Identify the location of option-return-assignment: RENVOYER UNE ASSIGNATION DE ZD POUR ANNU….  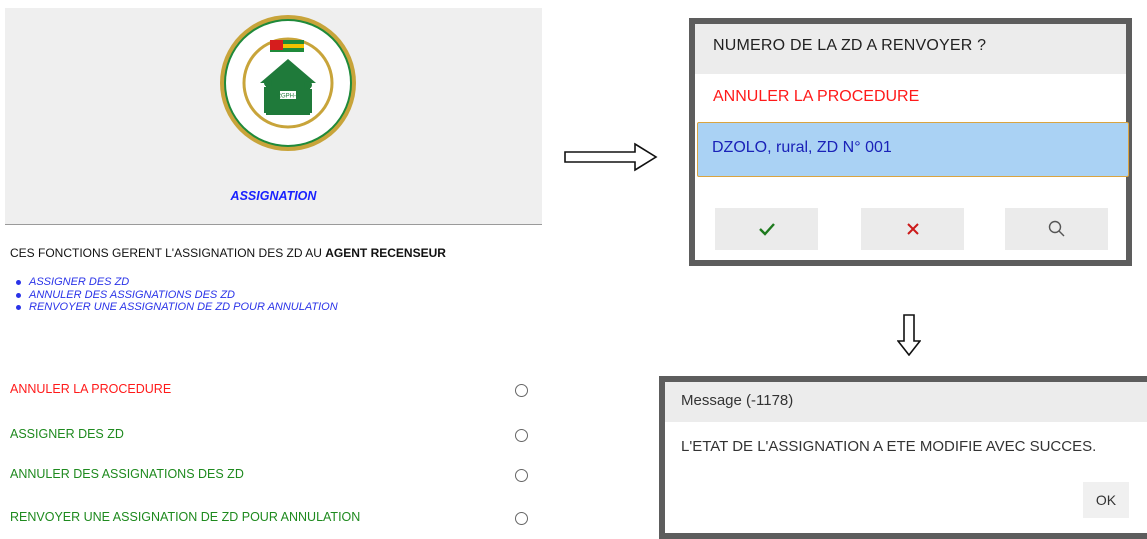
(270, 518).